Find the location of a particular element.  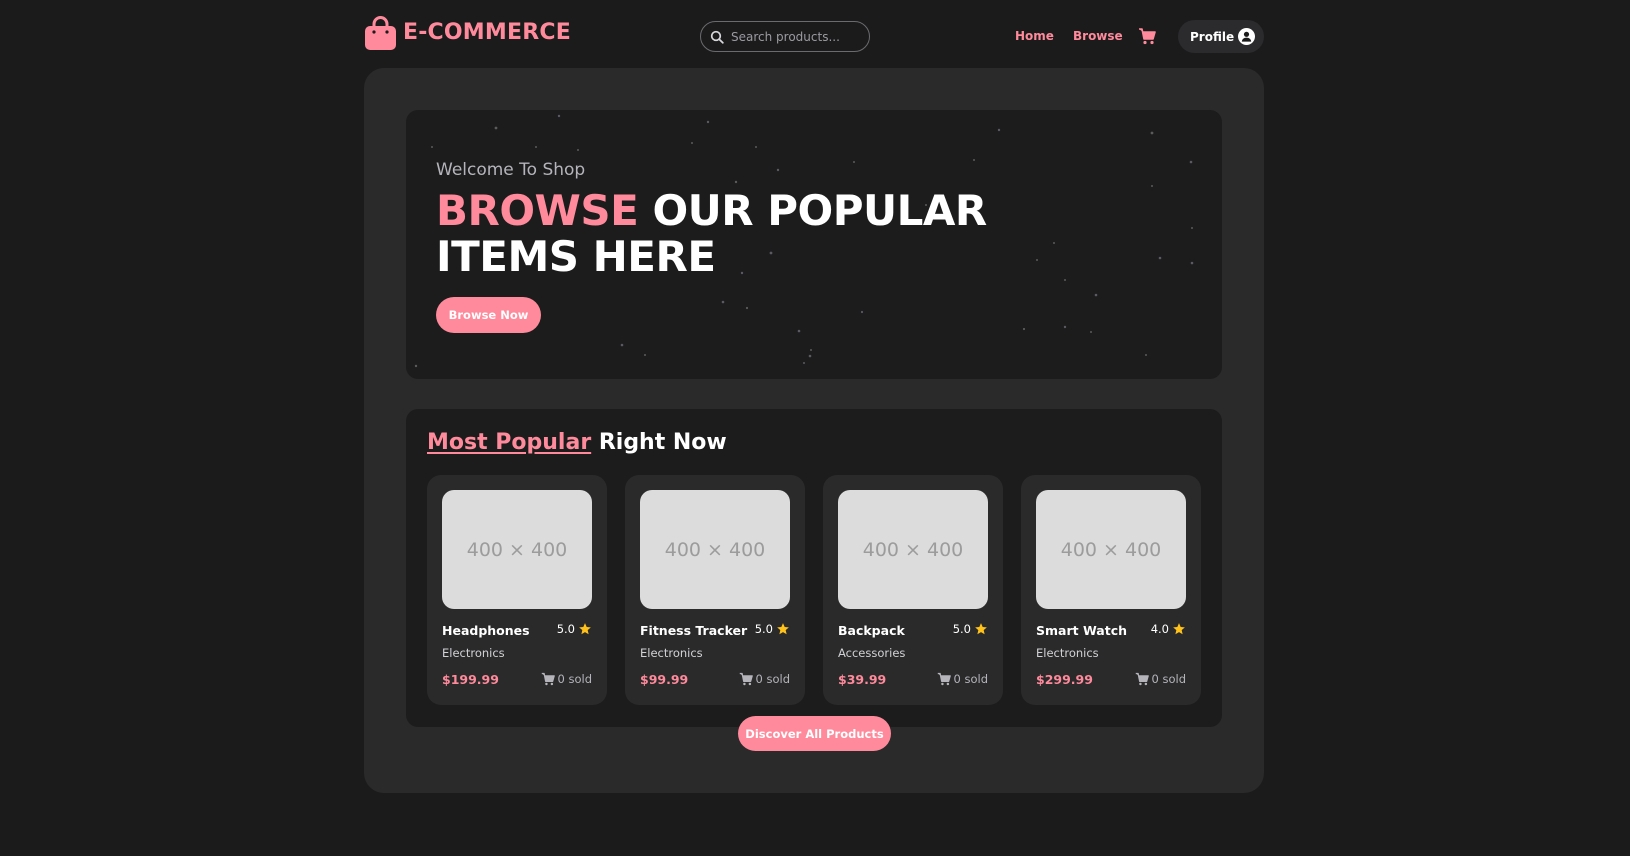

nav-link-browse: Browse is located at coordinates (1098, 36).